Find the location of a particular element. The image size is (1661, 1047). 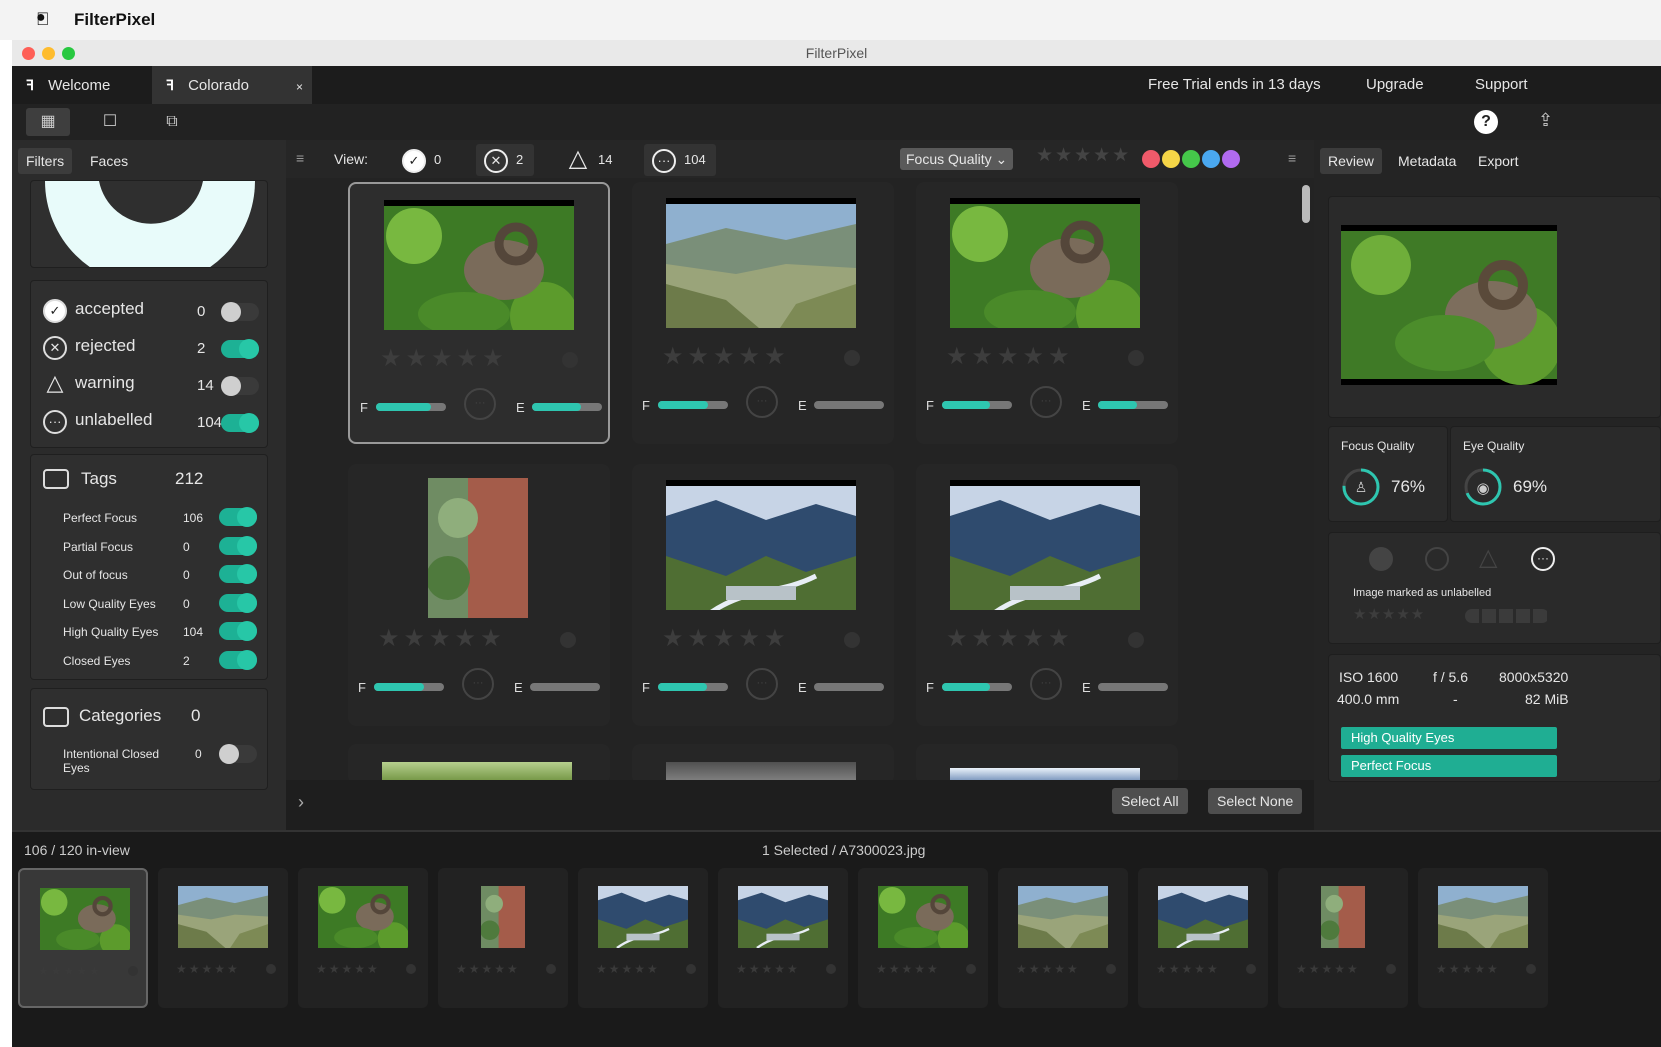

star-filter: ★★★★★ is located at coordinates (1083, 155).